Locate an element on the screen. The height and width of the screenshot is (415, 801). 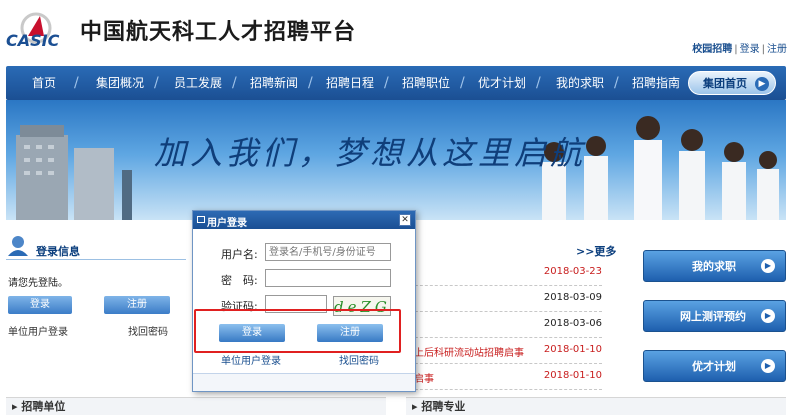
nav-item-my-applications: 我的求职 is located at coordinates (580, 83).